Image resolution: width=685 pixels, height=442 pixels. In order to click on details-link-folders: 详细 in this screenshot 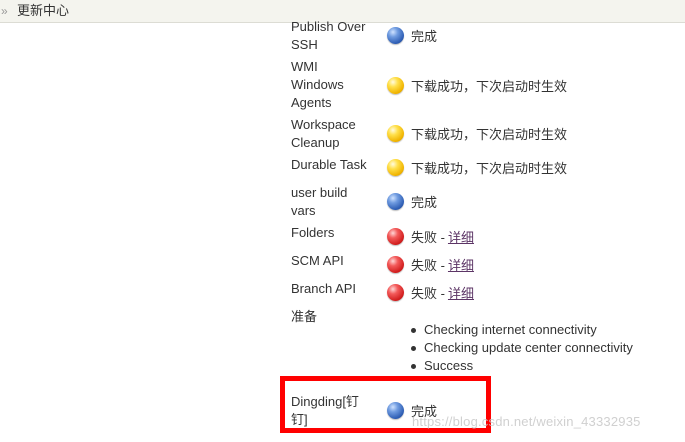, I will do `click(461, 236)`.